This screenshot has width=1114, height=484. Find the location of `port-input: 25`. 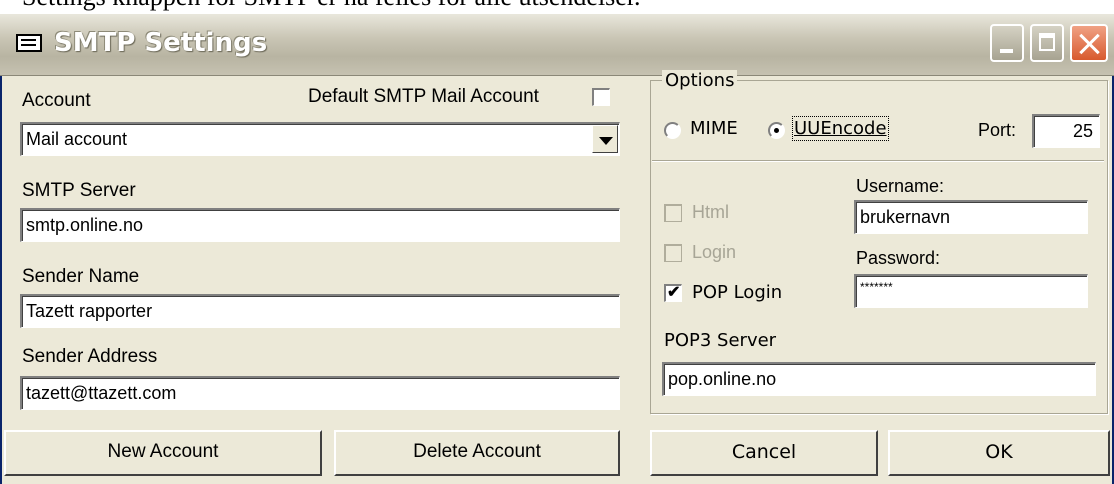

port-input: 25 is located at coordinates (1066, 131).